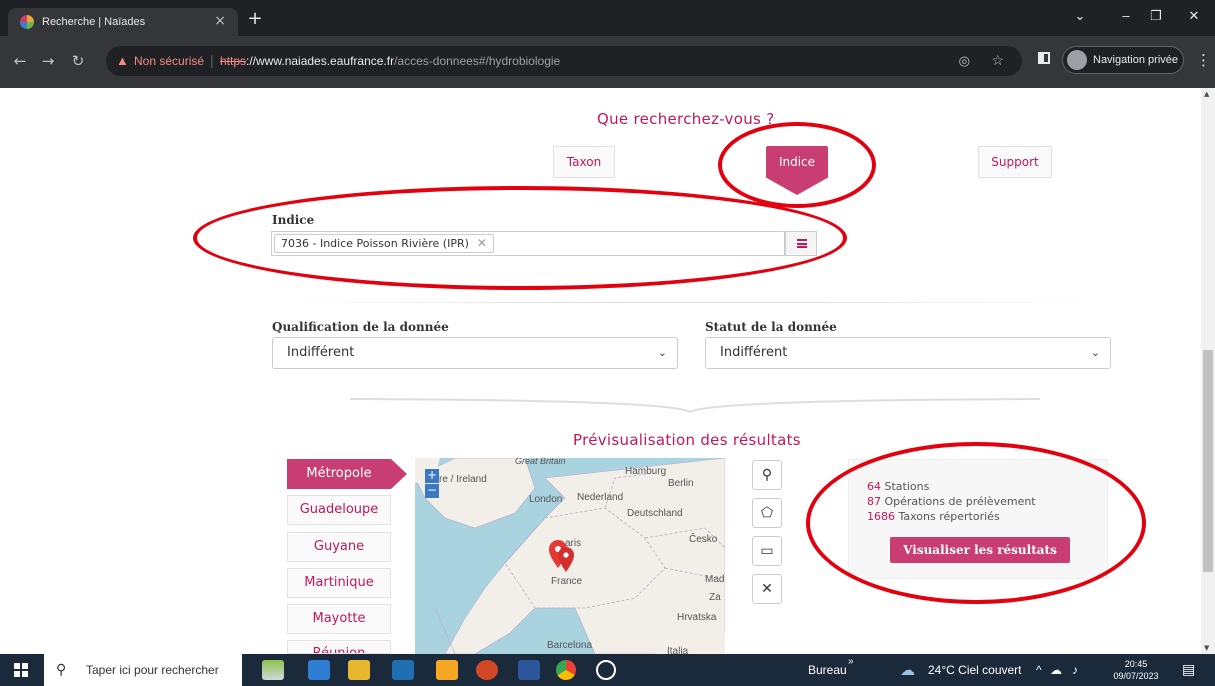 Image resolution: width=1215 pixels, height=686 pixels. Describe the element at coordinates (360, 327) in the screenshot. I see `qualification-label: Qualification de la donnée` at that location.